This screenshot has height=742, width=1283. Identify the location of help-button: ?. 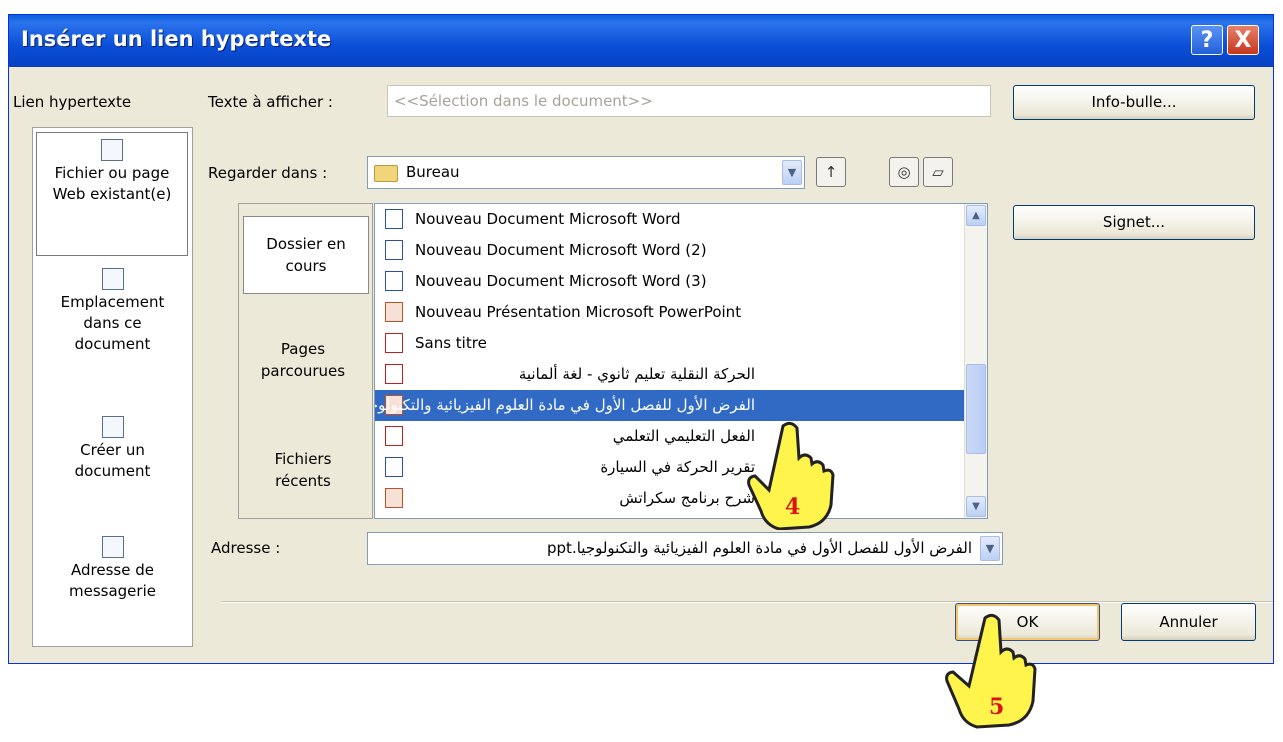
(1207, 40).